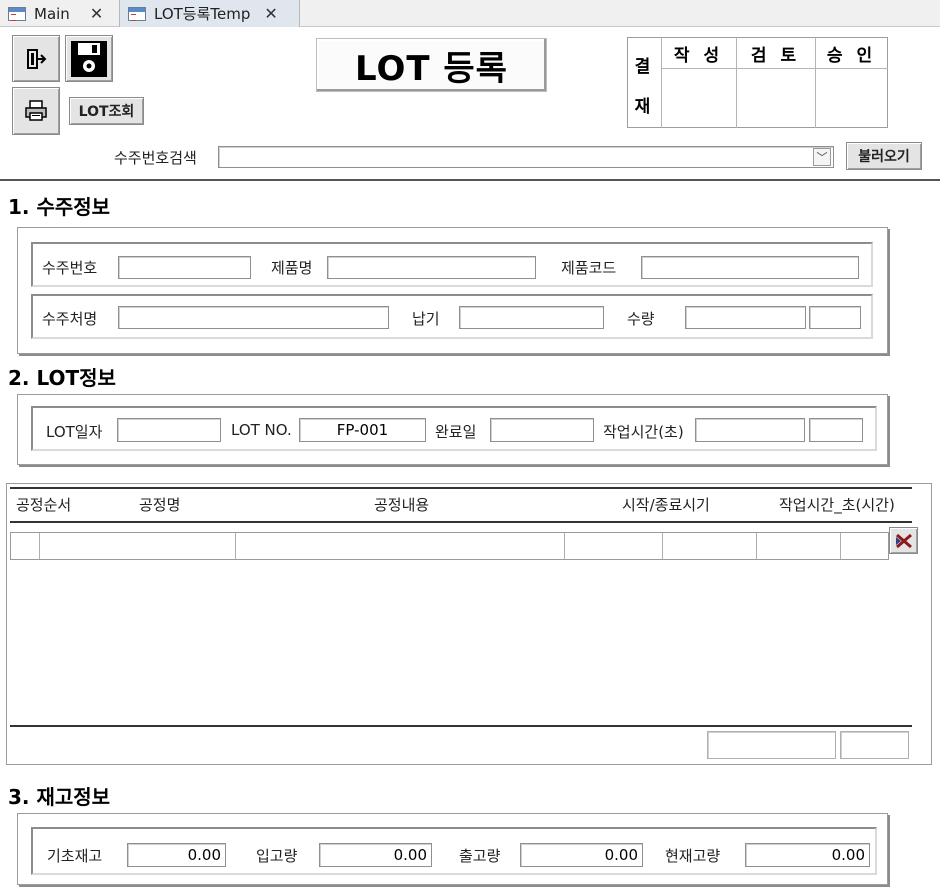 The image size is (940, 888). I want to click on order-no-field, so click(184, 267).